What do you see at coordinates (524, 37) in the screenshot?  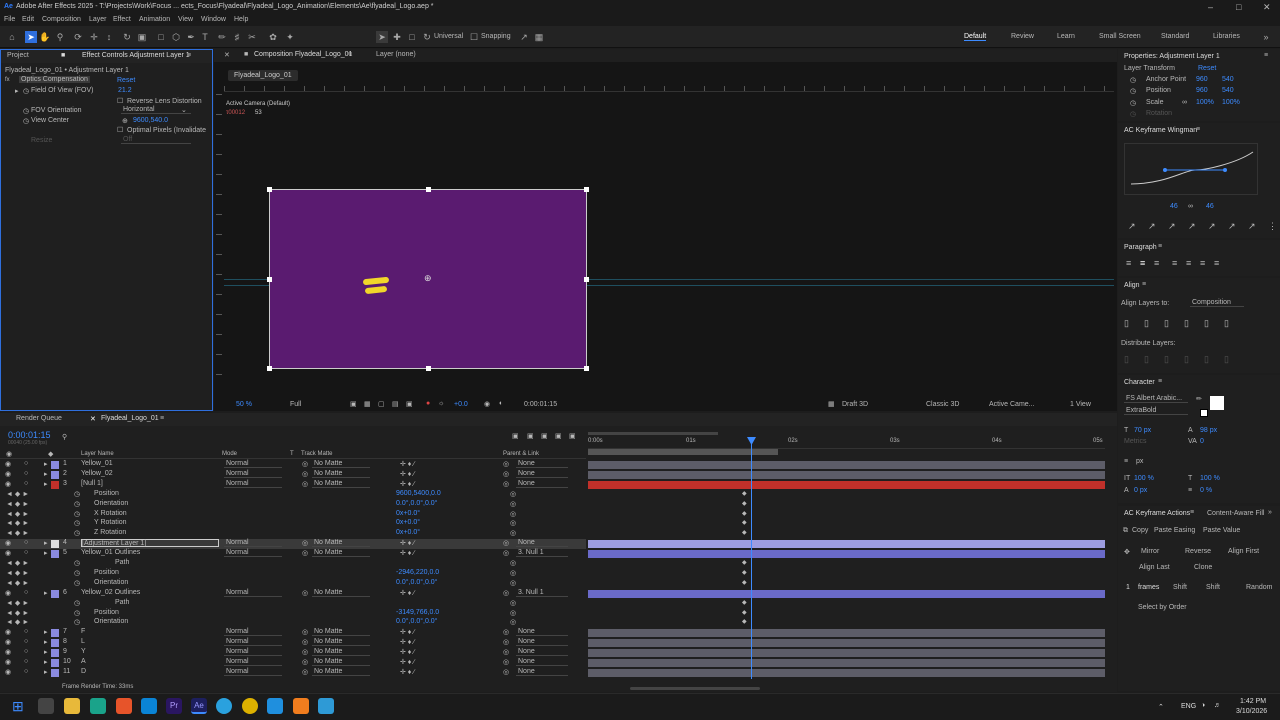 I see `snap-edge-icon: ↗` at bounding box center [524, 37].